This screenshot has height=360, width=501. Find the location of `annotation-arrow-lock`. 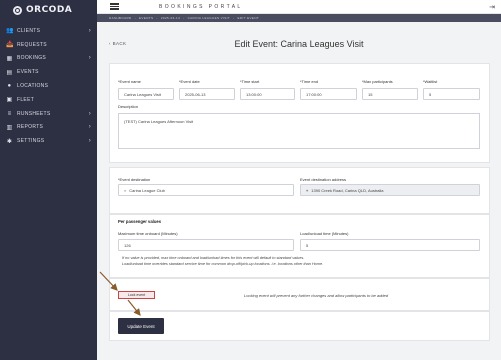

annotation-arrow-lock is located at coordinates (108, 281).